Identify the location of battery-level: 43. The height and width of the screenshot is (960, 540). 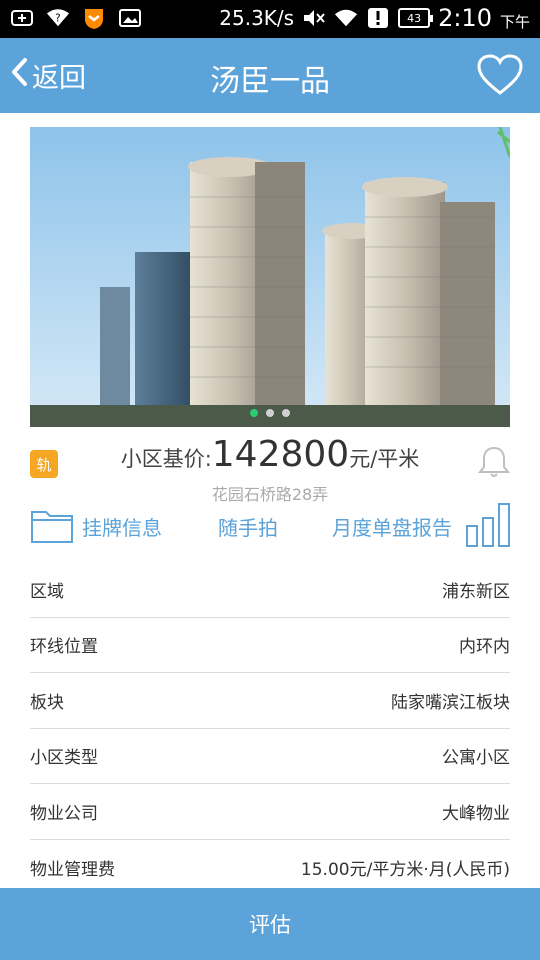
(414, 18).